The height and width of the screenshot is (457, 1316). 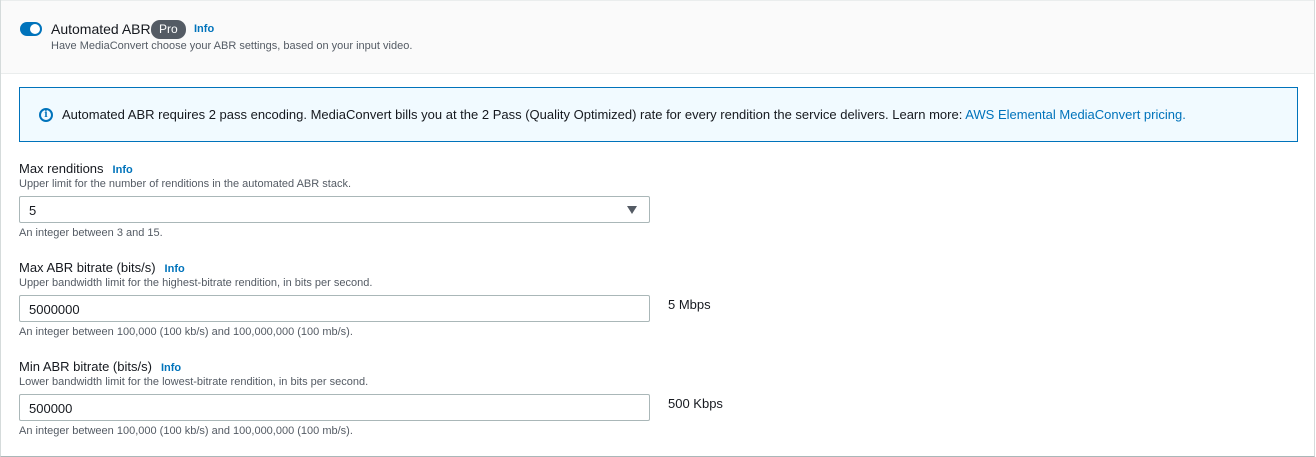 I want to click on min-bitrate-readable: 500 Kbps, so click(x=695, y=403).